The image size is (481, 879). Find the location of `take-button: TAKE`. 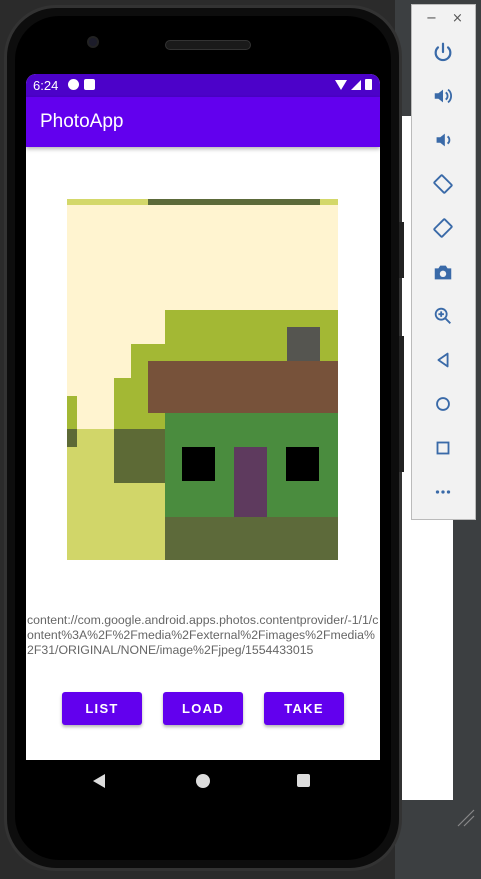

take-button: TAKE is located at coordinates (304, 708).